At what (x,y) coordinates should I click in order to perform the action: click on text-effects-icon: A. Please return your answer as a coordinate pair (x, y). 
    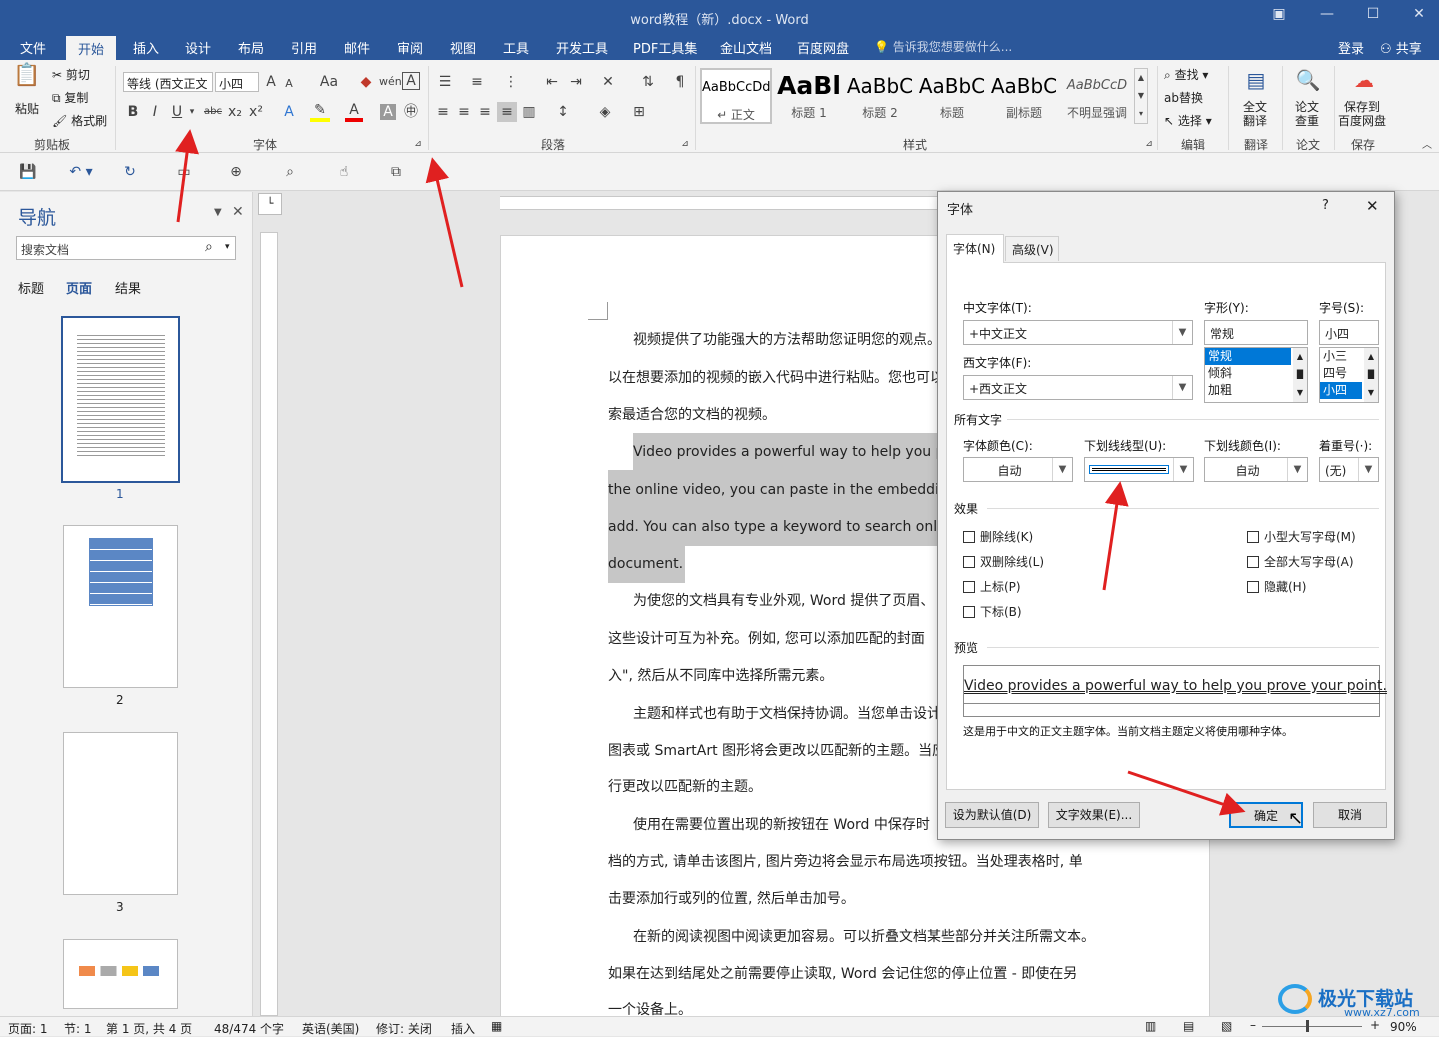
    Looking at the image, I should click on (289, 112).